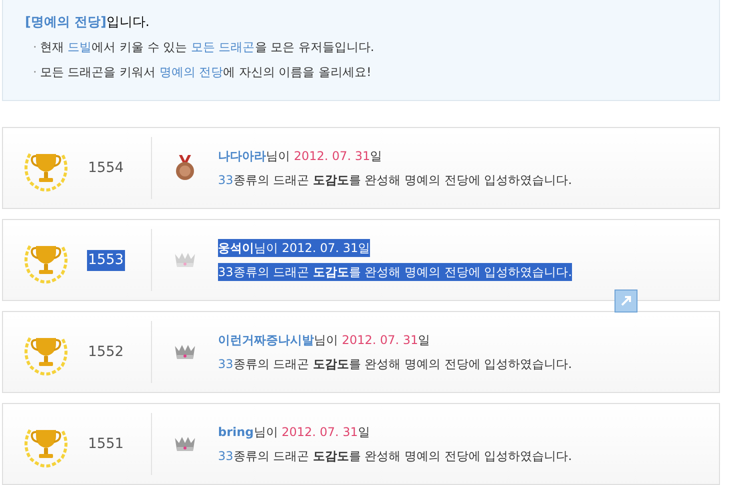  Describe the element at coordinates (65, 23) in the screenshot. I see `intro-title: [명예의 전당]` at that location.